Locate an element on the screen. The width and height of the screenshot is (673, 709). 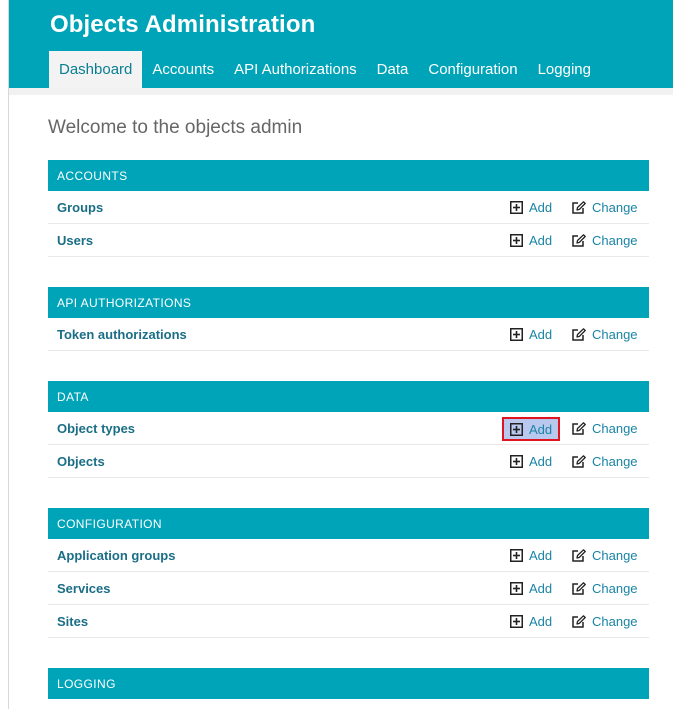
add-link-highlighted: Add is located at coordinates (531, 429).